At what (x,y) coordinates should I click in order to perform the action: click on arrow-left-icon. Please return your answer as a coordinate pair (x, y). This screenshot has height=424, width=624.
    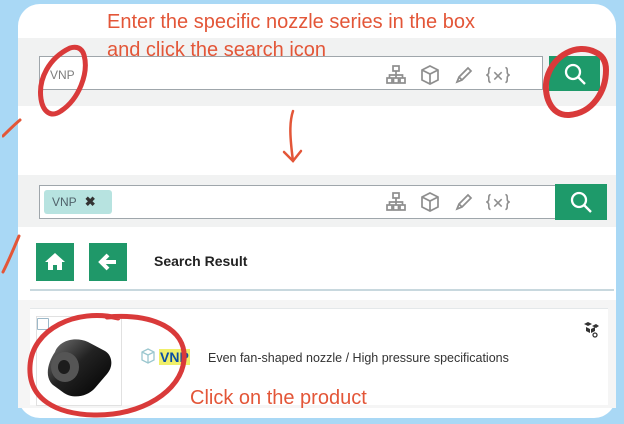
    Looking at the image, I should click on (107, 262).